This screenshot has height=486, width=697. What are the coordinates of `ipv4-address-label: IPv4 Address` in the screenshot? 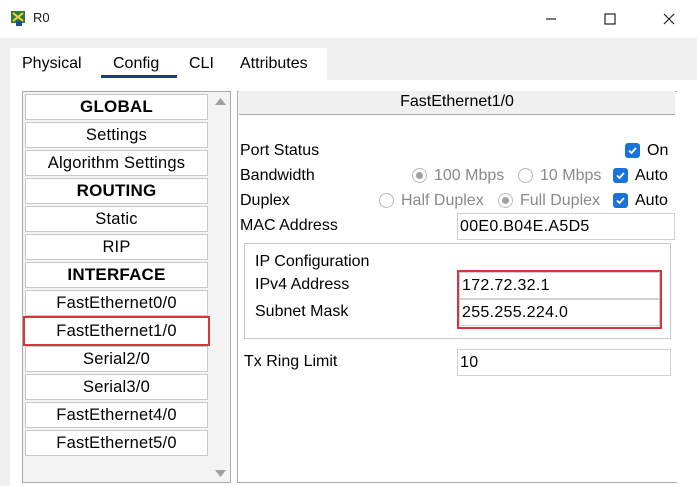 It's located at (302, 284).